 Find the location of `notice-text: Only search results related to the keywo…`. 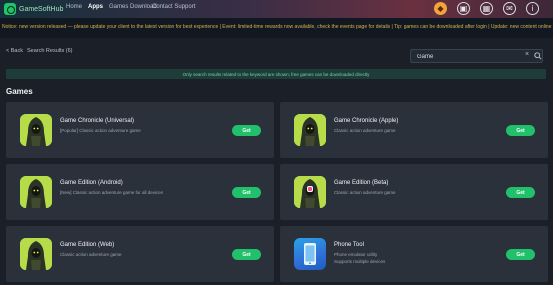

notice-text: Only search results related to the keywo… is located at coordinates (276, 74).